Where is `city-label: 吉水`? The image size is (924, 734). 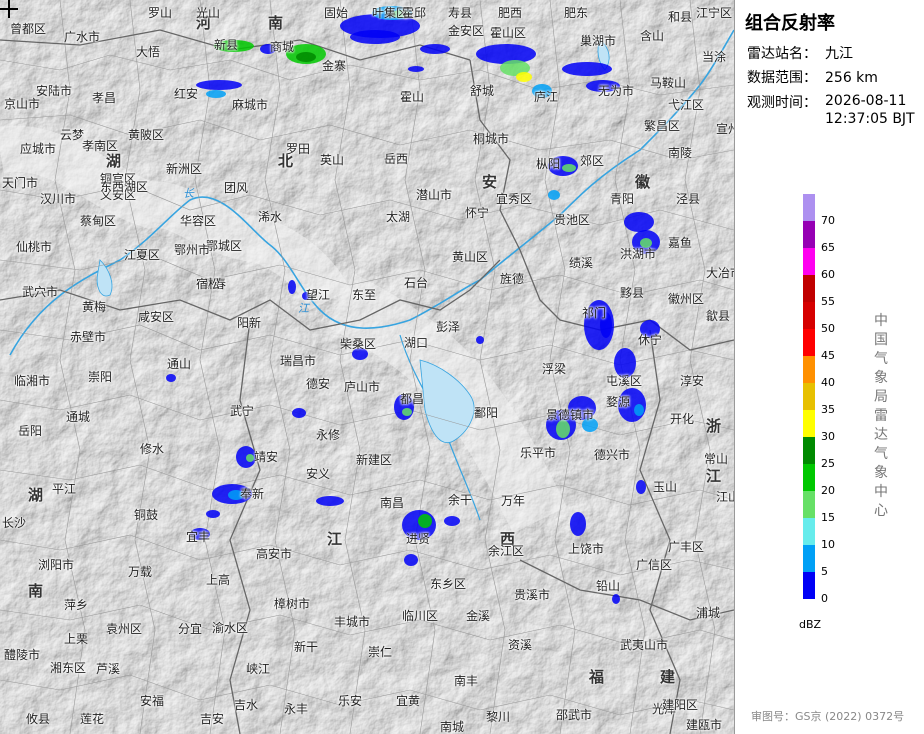 city-label: 吉水 is located at coordinates (246, 705).